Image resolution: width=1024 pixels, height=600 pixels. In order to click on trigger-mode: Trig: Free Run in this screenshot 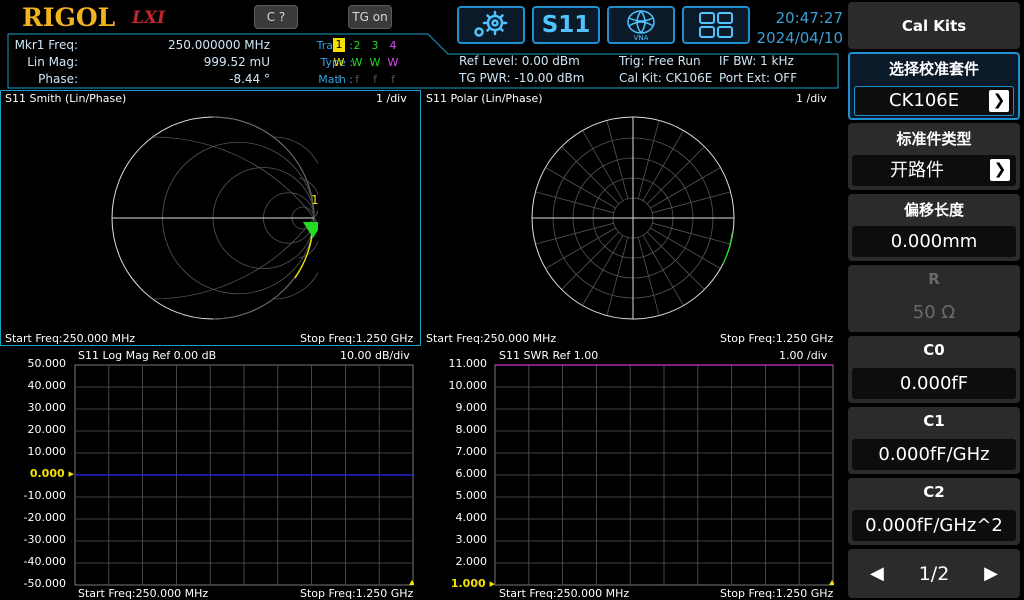, I will do `click(660, 61)`.